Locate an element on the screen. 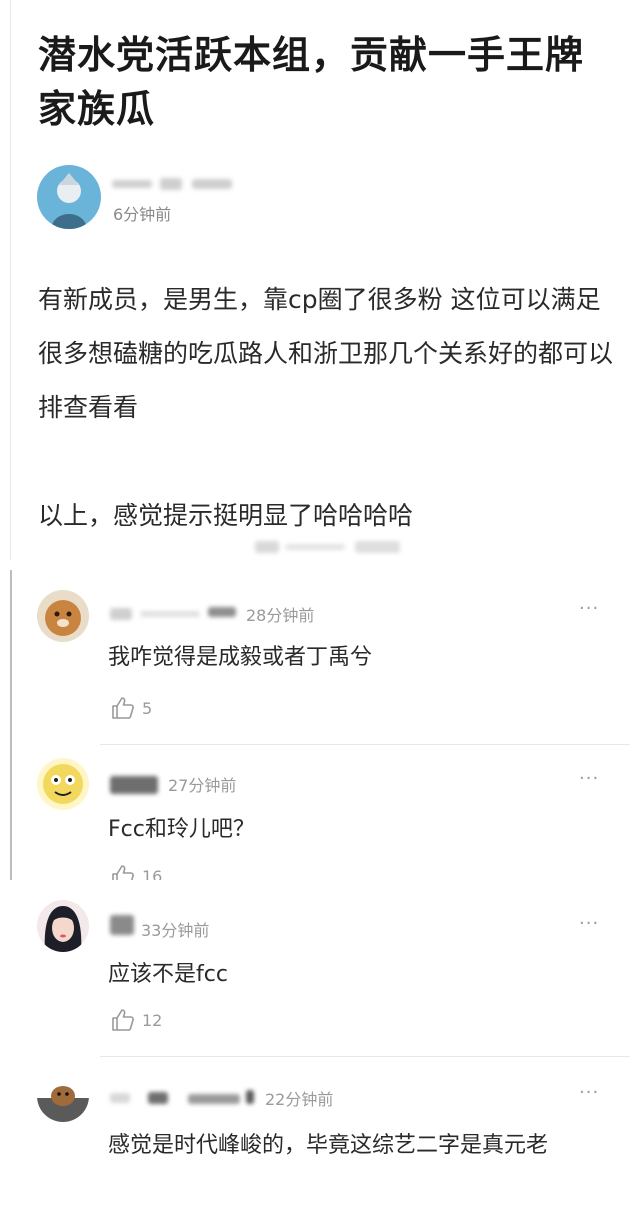  like-button: 16 is located at coordinates (136, 871).